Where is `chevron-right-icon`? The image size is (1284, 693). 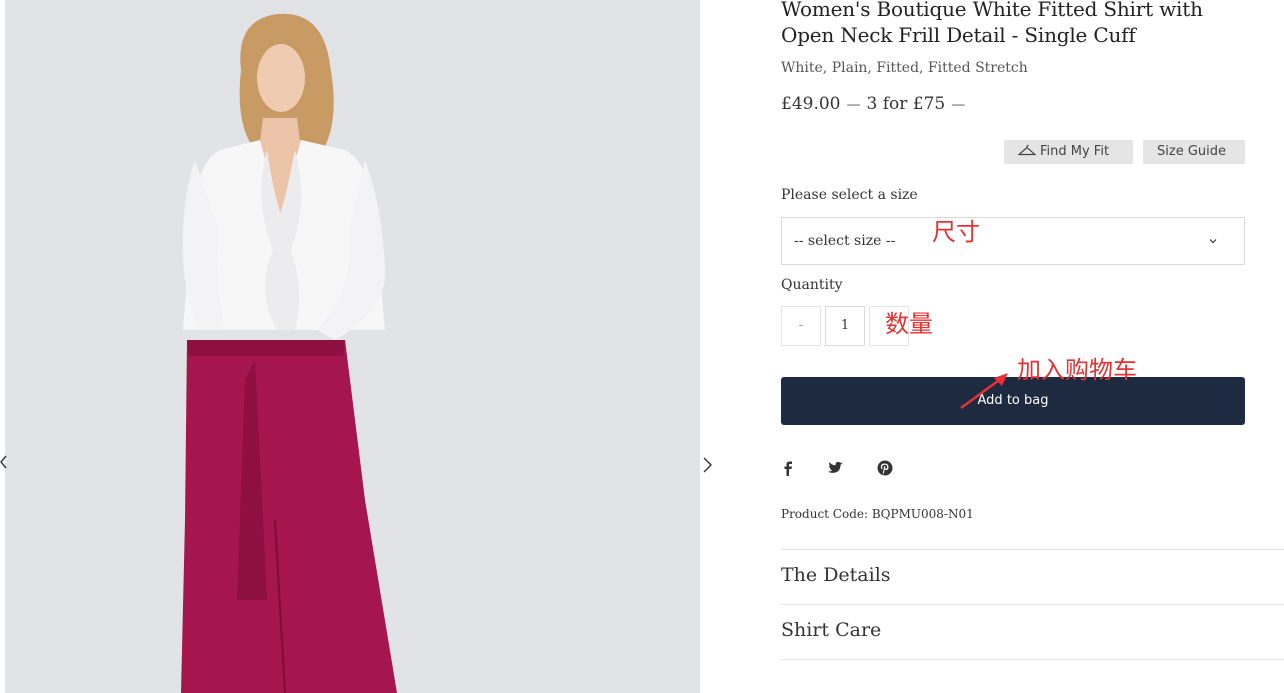
chevron-right-icon is located at coordinates (707, 465).